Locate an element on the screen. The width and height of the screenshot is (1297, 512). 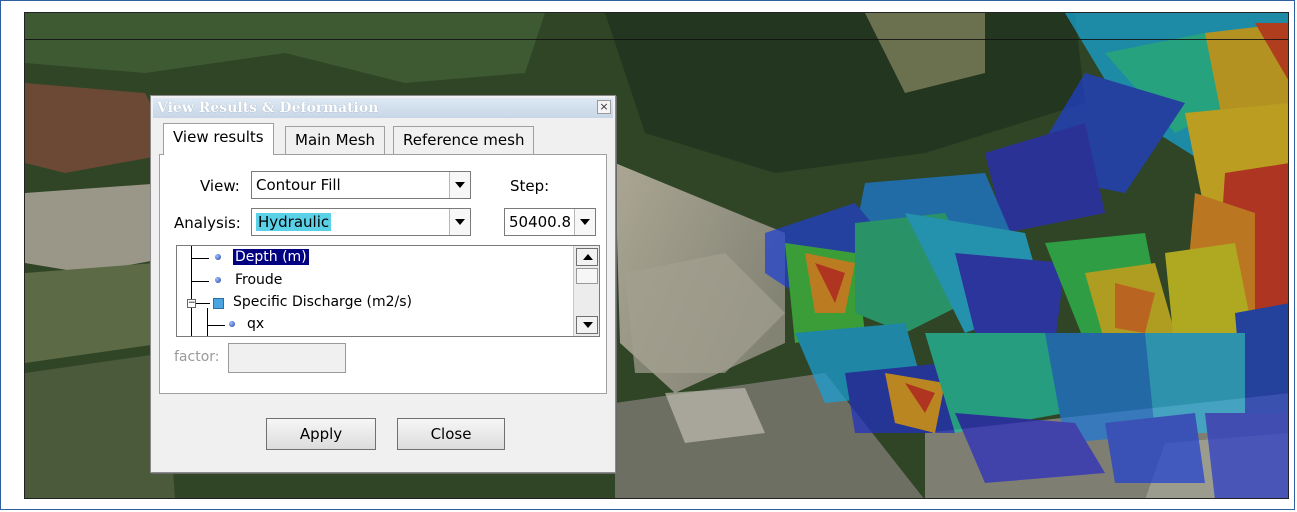
step-dropdown: 50400.8 is located at coordinates (550, 222).